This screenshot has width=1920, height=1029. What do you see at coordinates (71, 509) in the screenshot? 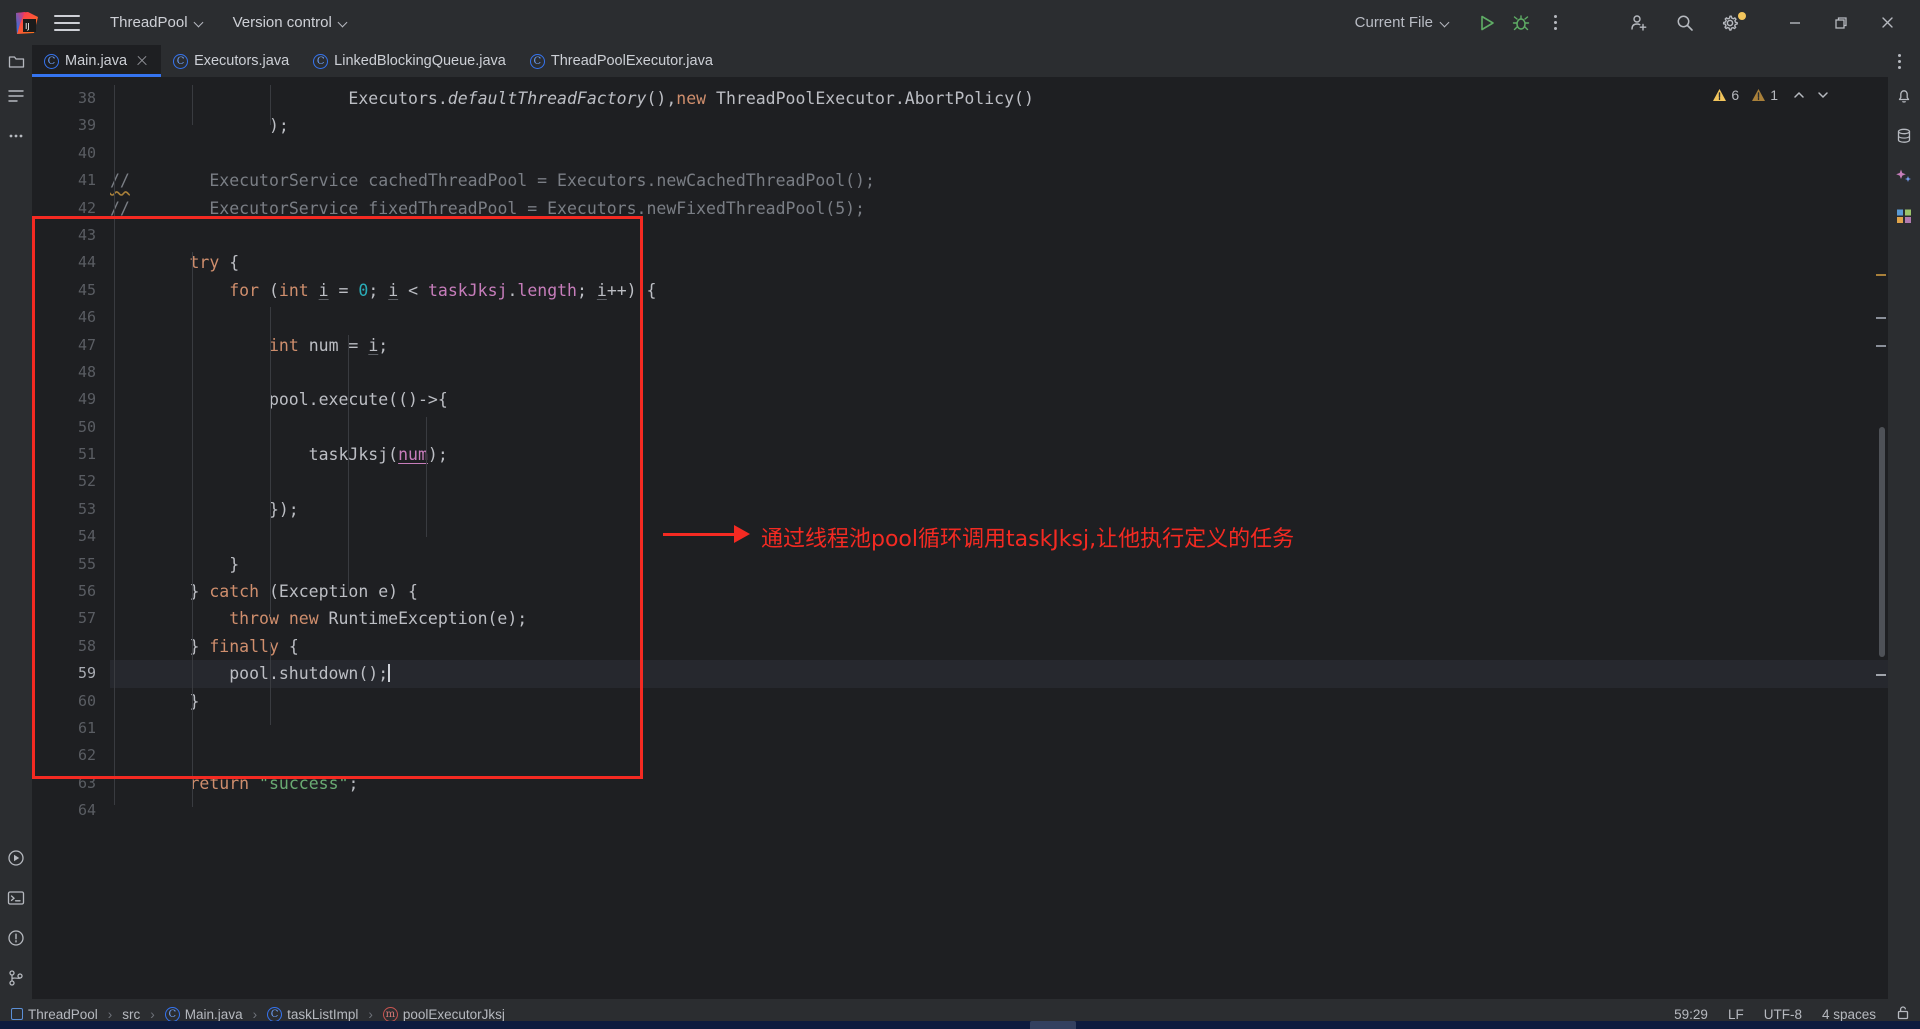
I see `line-number: 53` at bounding box center [71, 509].